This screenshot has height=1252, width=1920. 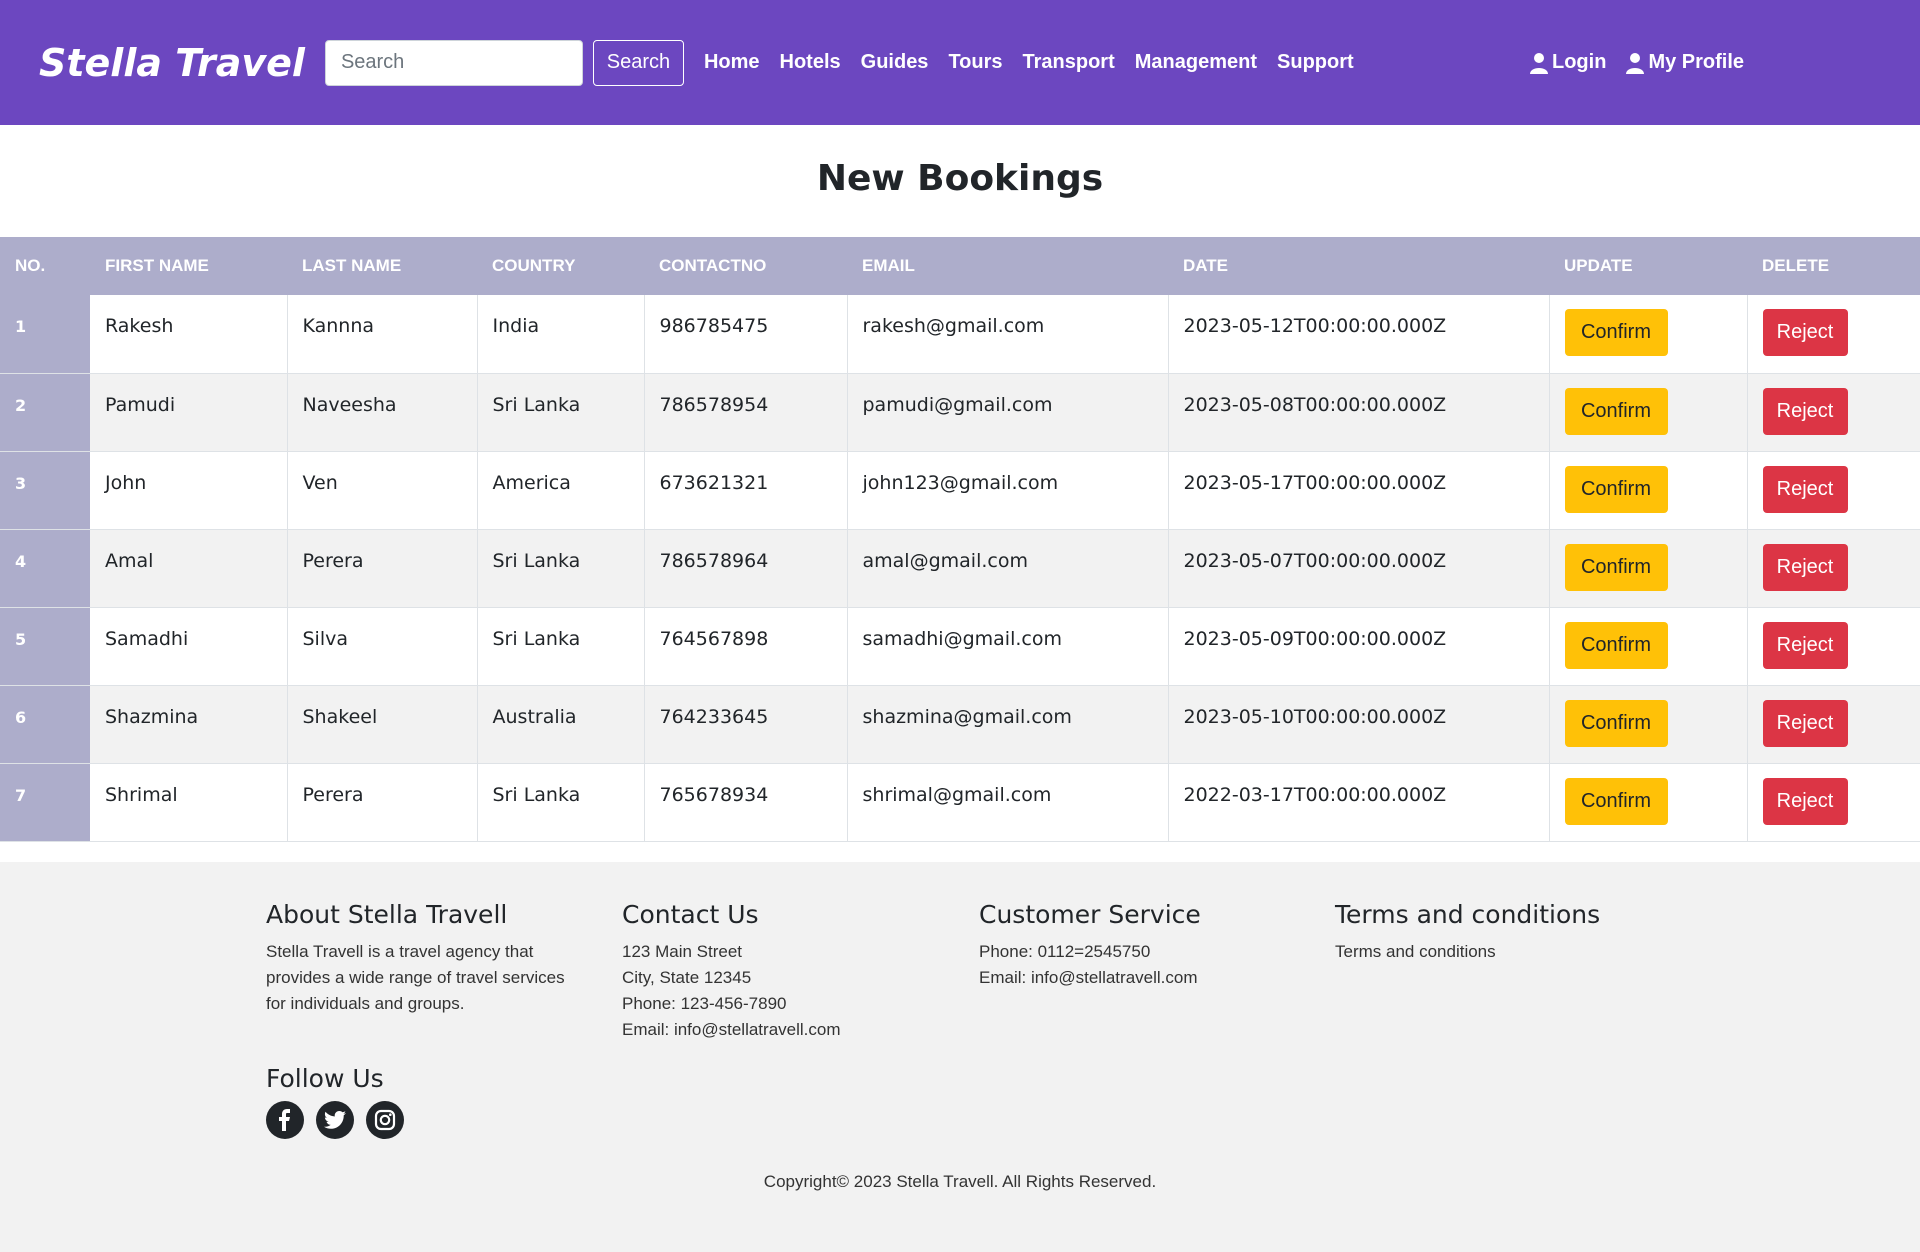 What do you see at coordinates (732, 62) in the screenshot?
I see `nav-link-home: Home` at bounding box center [732, 62].